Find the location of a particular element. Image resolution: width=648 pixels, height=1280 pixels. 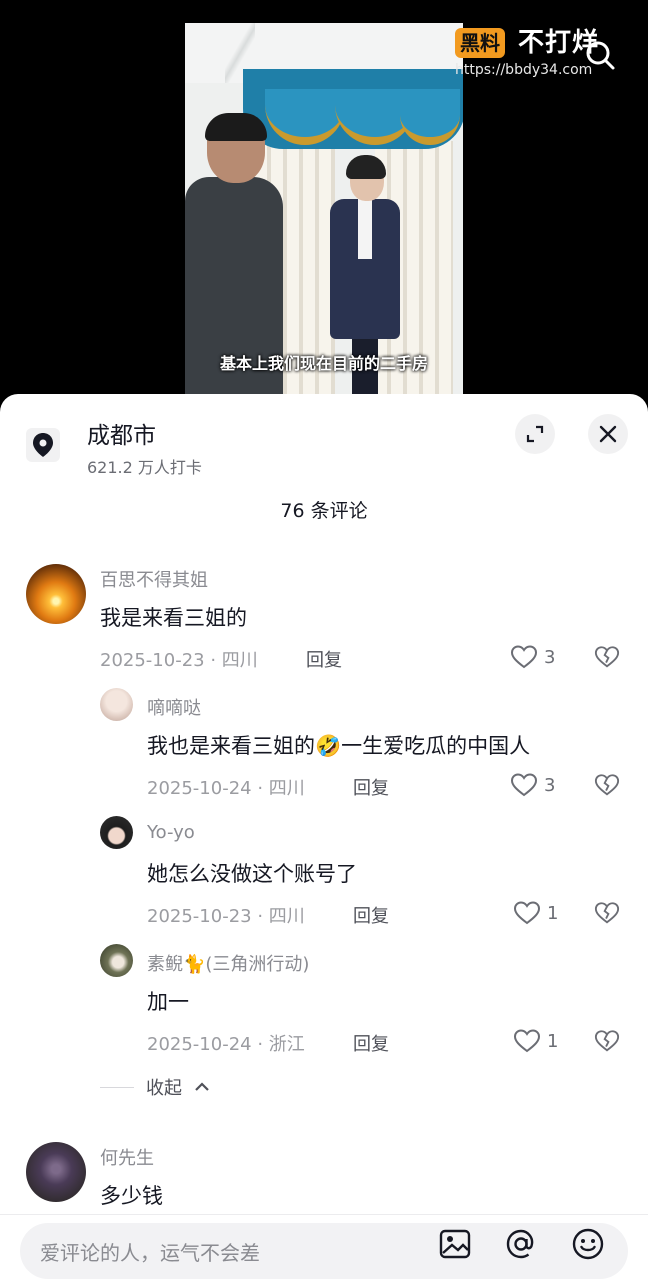

divider is located at coordinates (117, 1087).